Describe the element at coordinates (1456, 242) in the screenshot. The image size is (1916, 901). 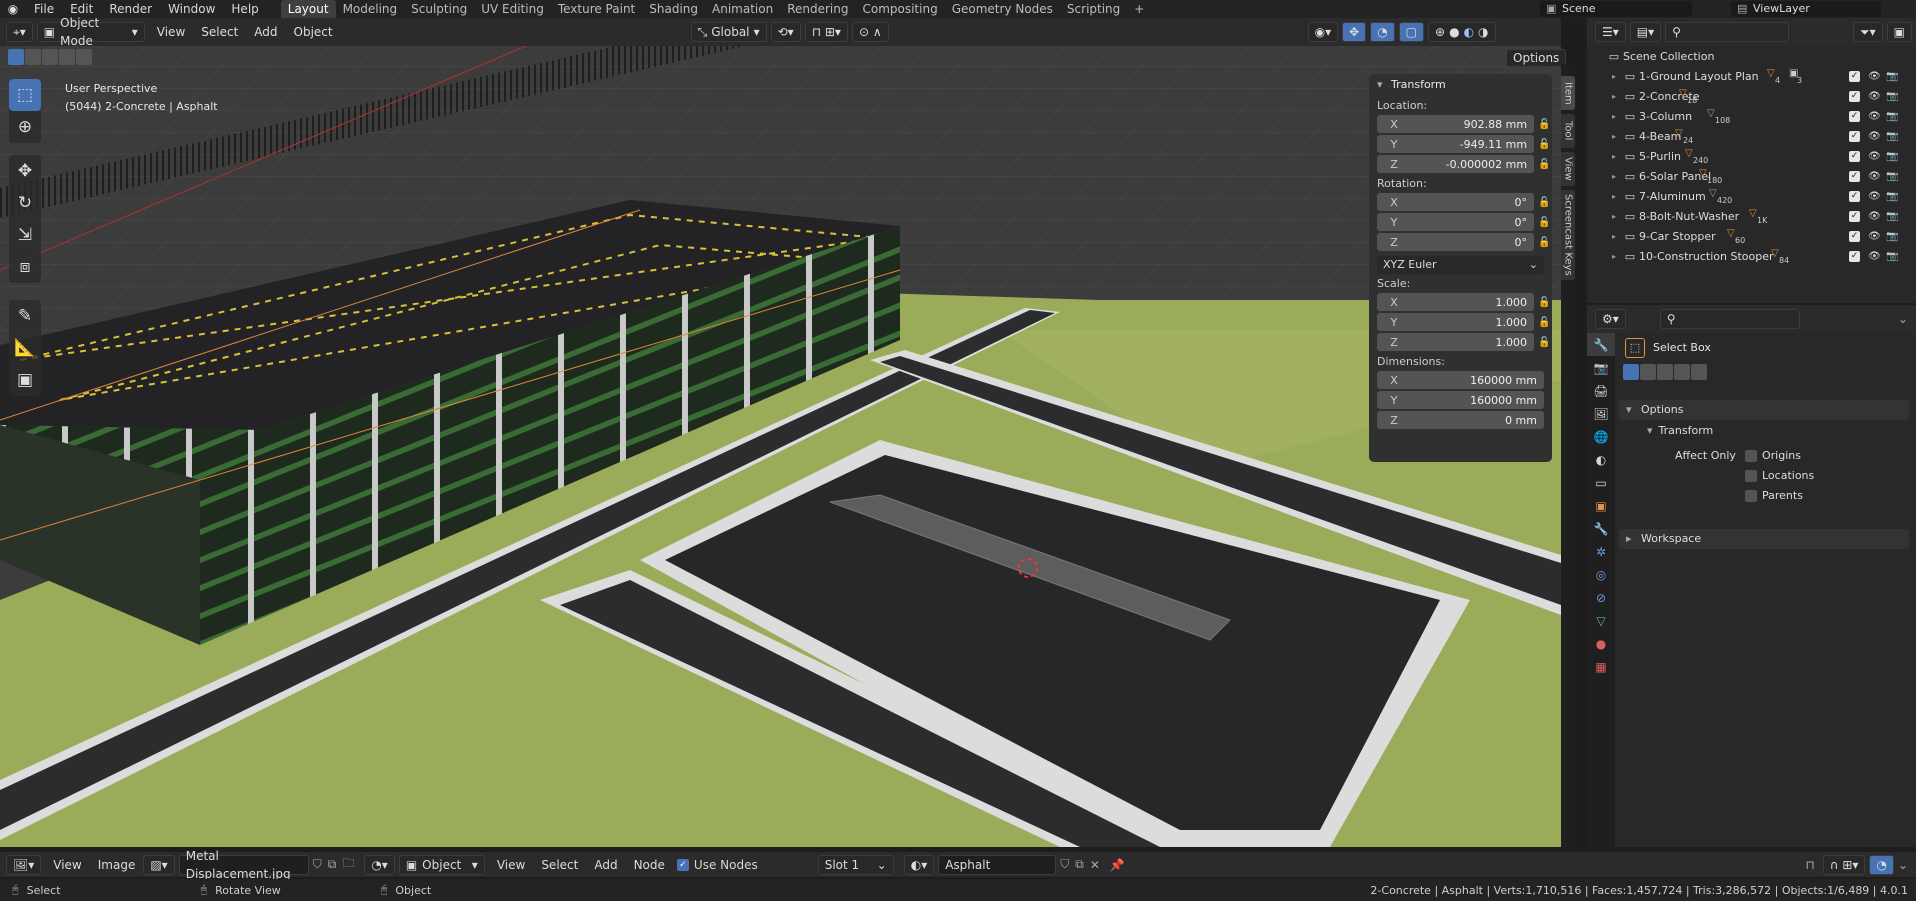
I see `rotation-z-field: Z 0°` at that location.